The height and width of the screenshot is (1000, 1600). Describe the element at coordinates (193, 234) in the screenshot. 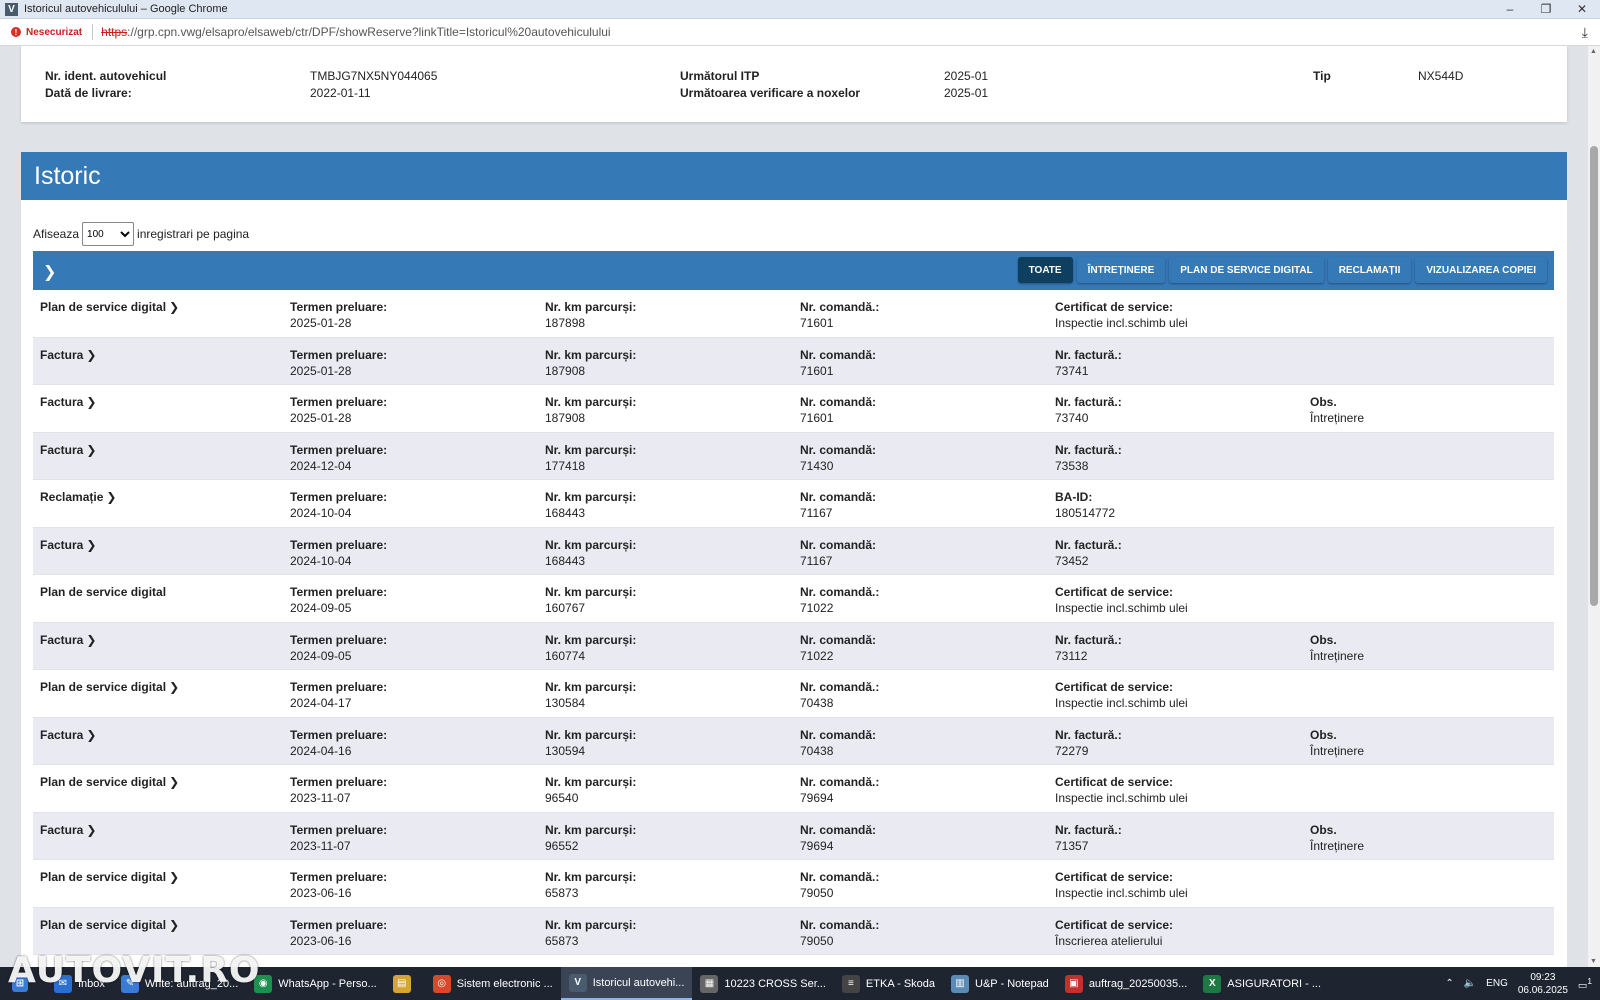

I see `per-page-suffix: inregistrari pe pagina` at that location.